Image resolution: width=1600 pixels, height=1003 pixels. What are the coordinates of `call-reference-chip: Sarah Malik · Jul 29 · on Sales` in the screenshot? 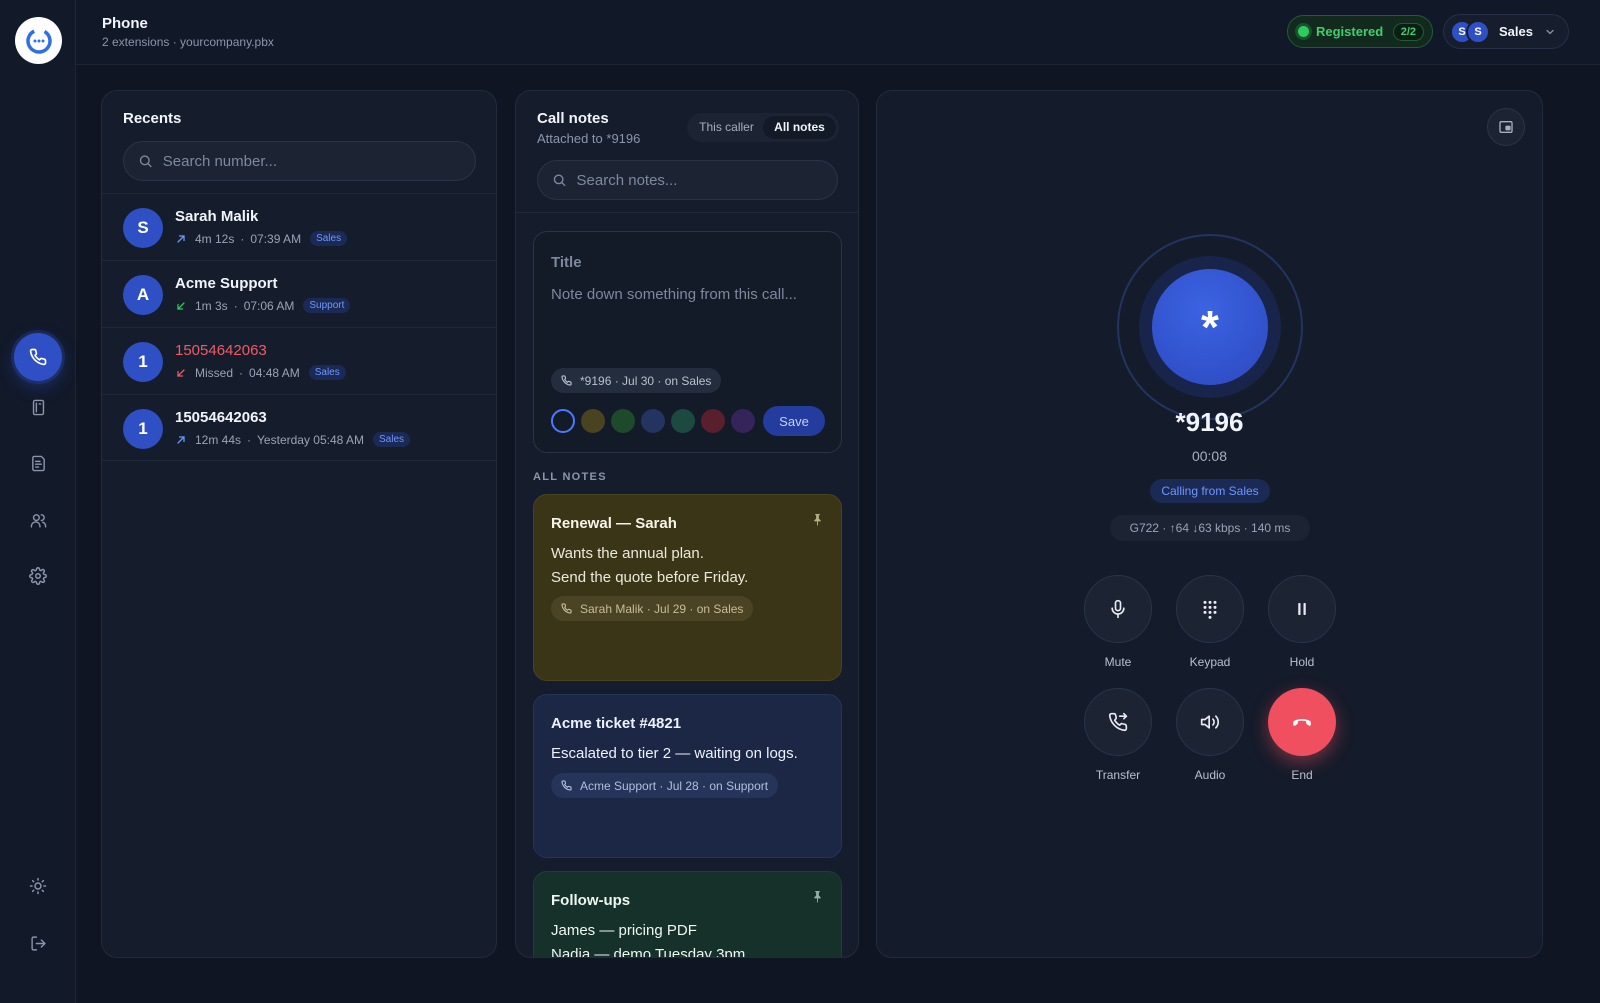 It's located at (652, 608).